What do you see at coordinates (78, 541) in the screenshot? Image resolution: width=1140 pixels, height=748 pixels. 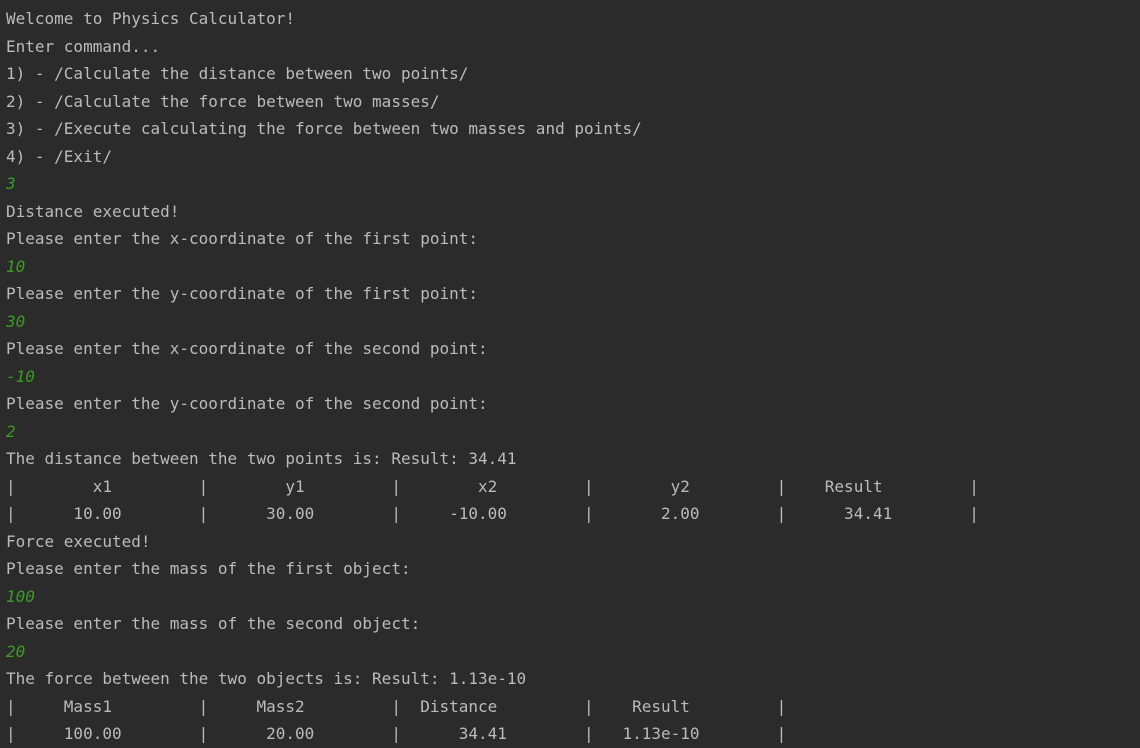 I see `console-output-line: Force executed!` at bounding box center [78, 541].